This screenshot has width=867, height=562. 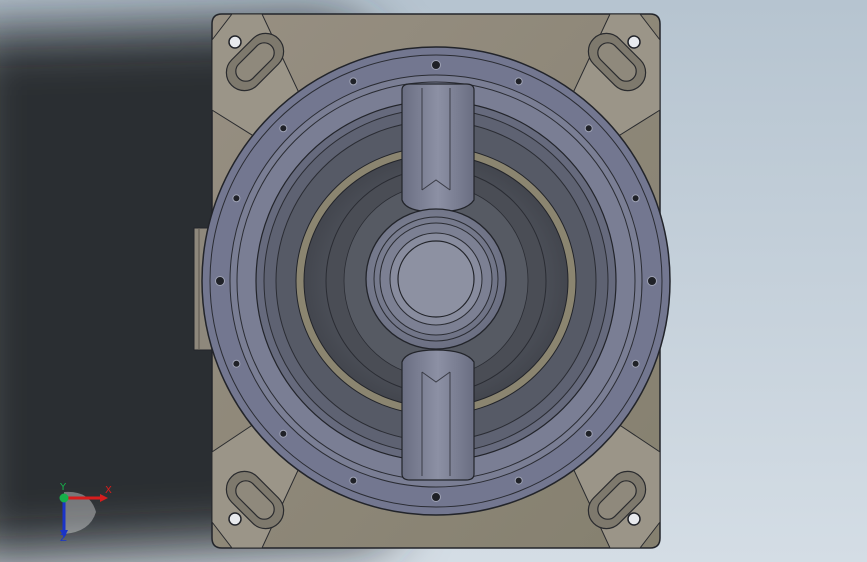 What do you see at coordinates (85, 513) in the screenshot?
I see `coordinate-triad: X Y Z` at bounding box center [85, 513].